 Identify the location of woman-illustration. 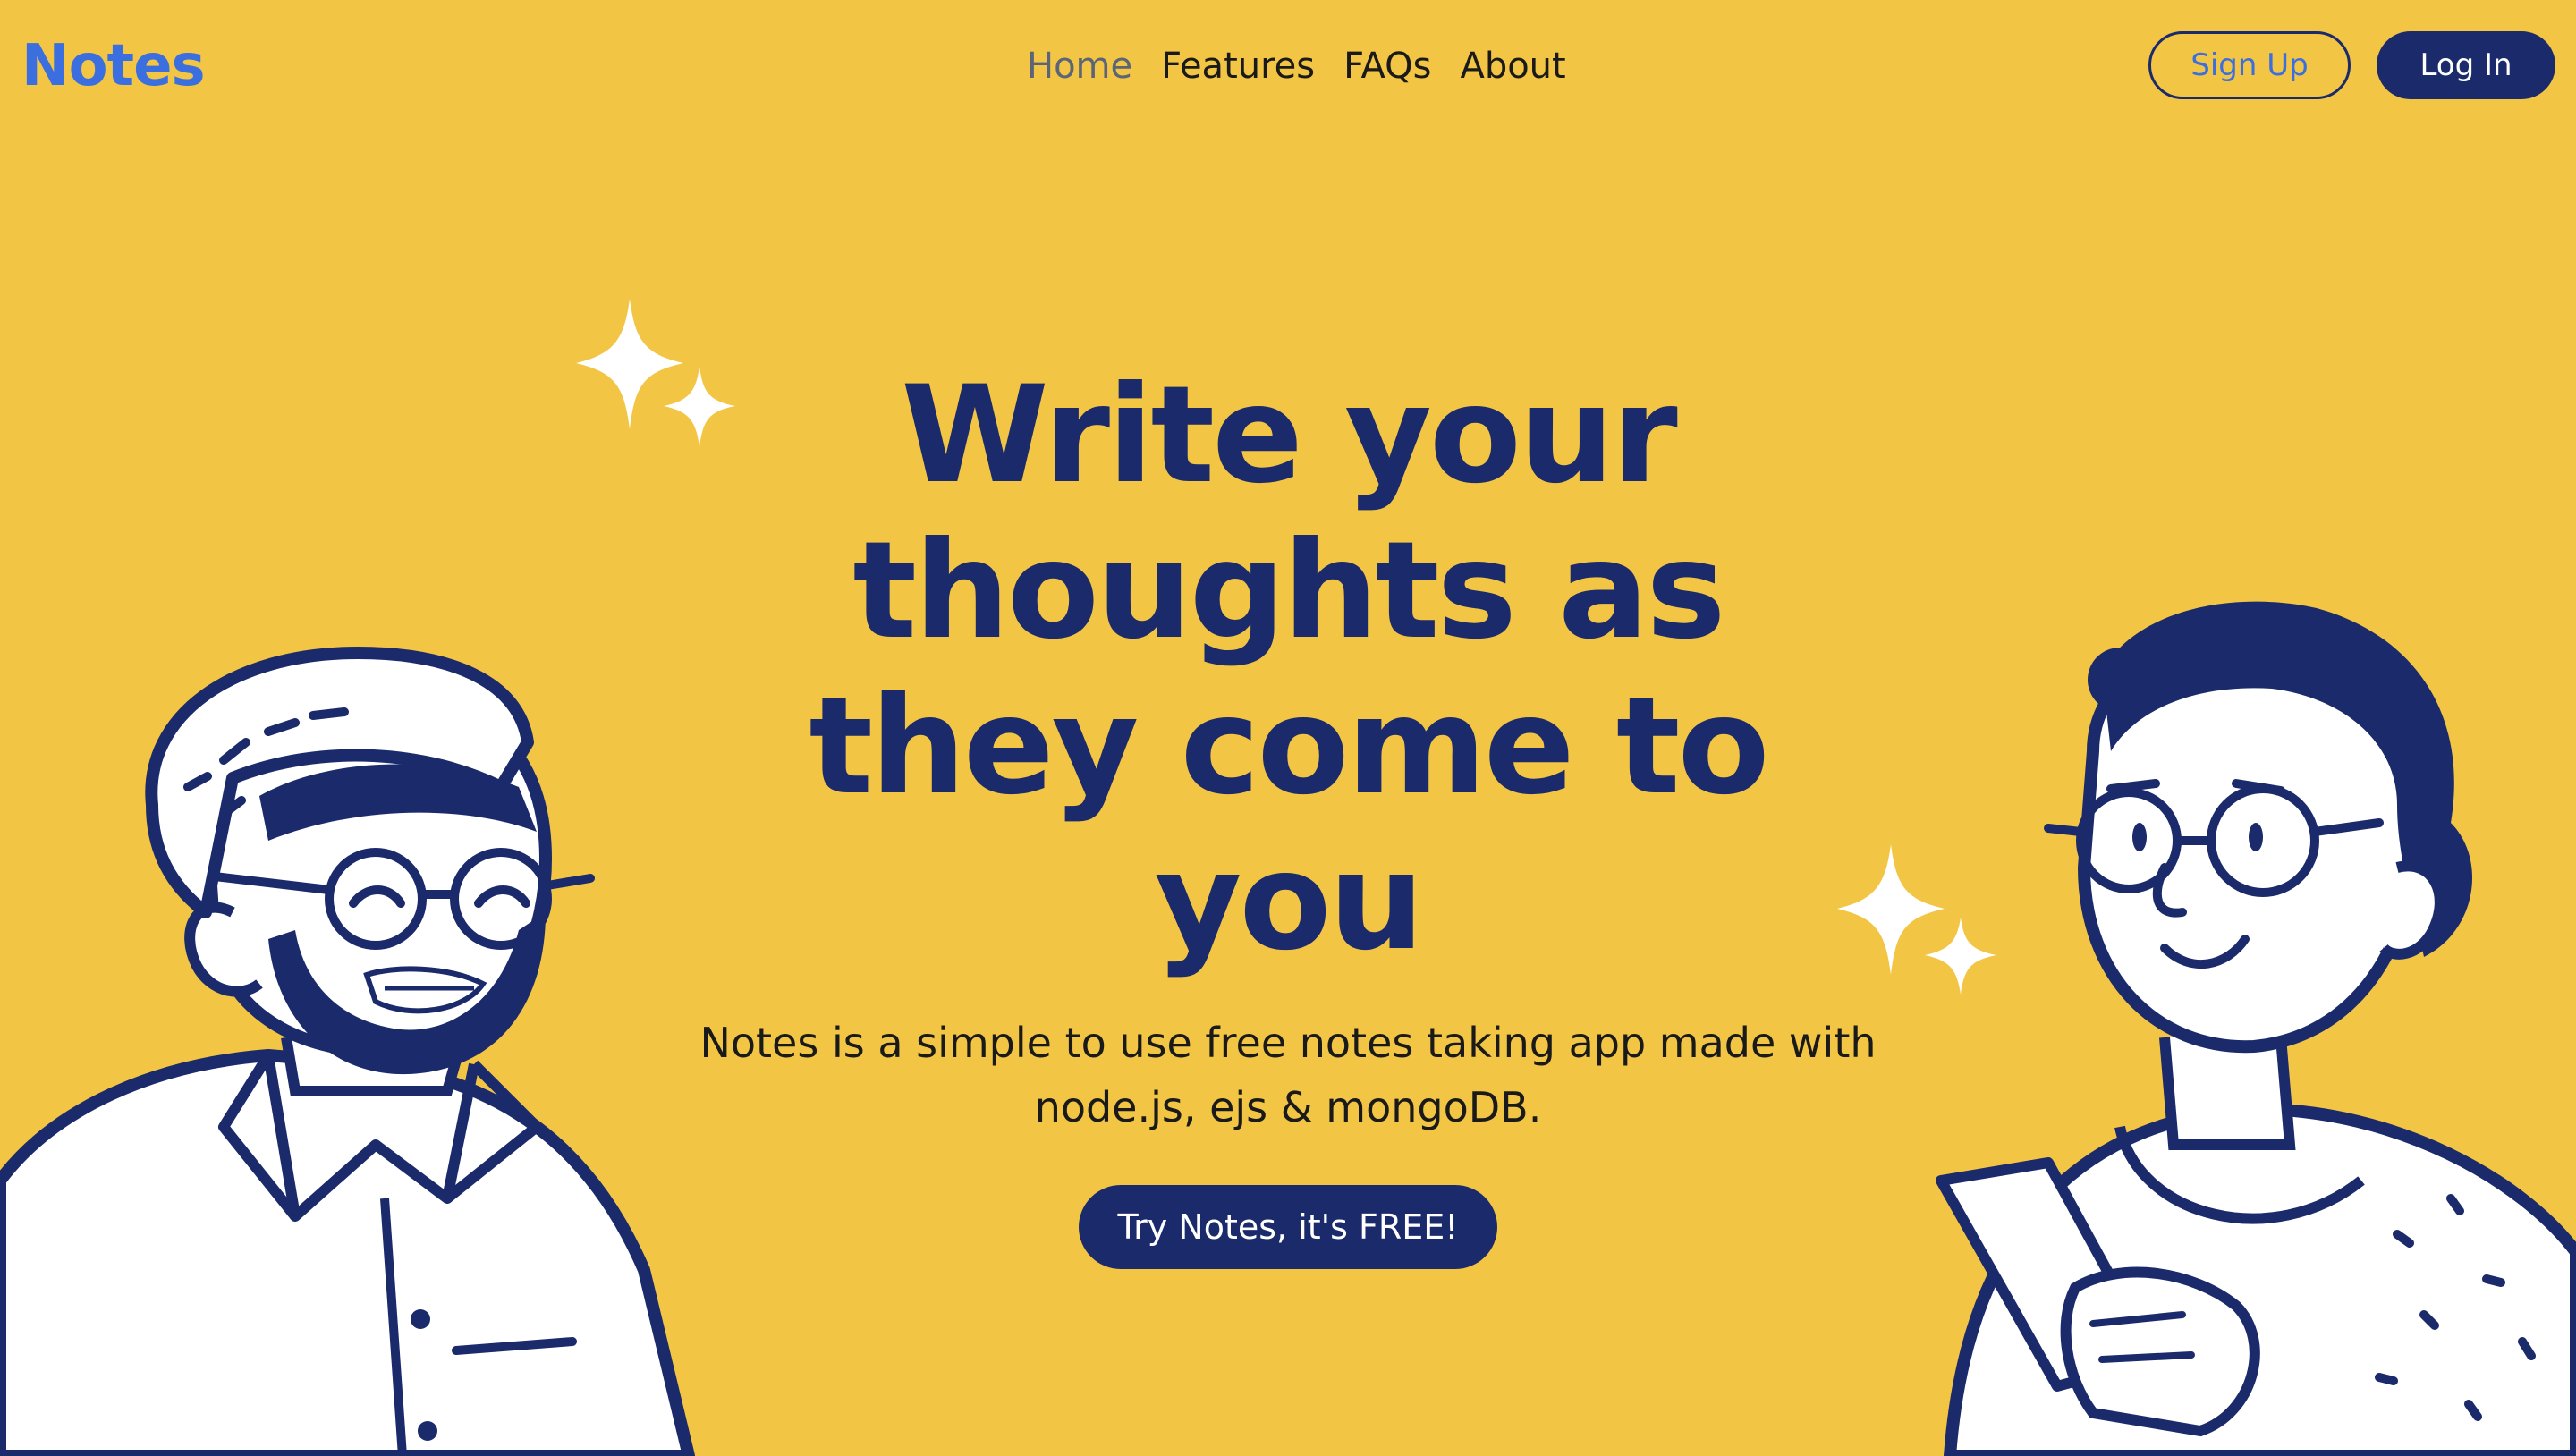
(2256, 1028).